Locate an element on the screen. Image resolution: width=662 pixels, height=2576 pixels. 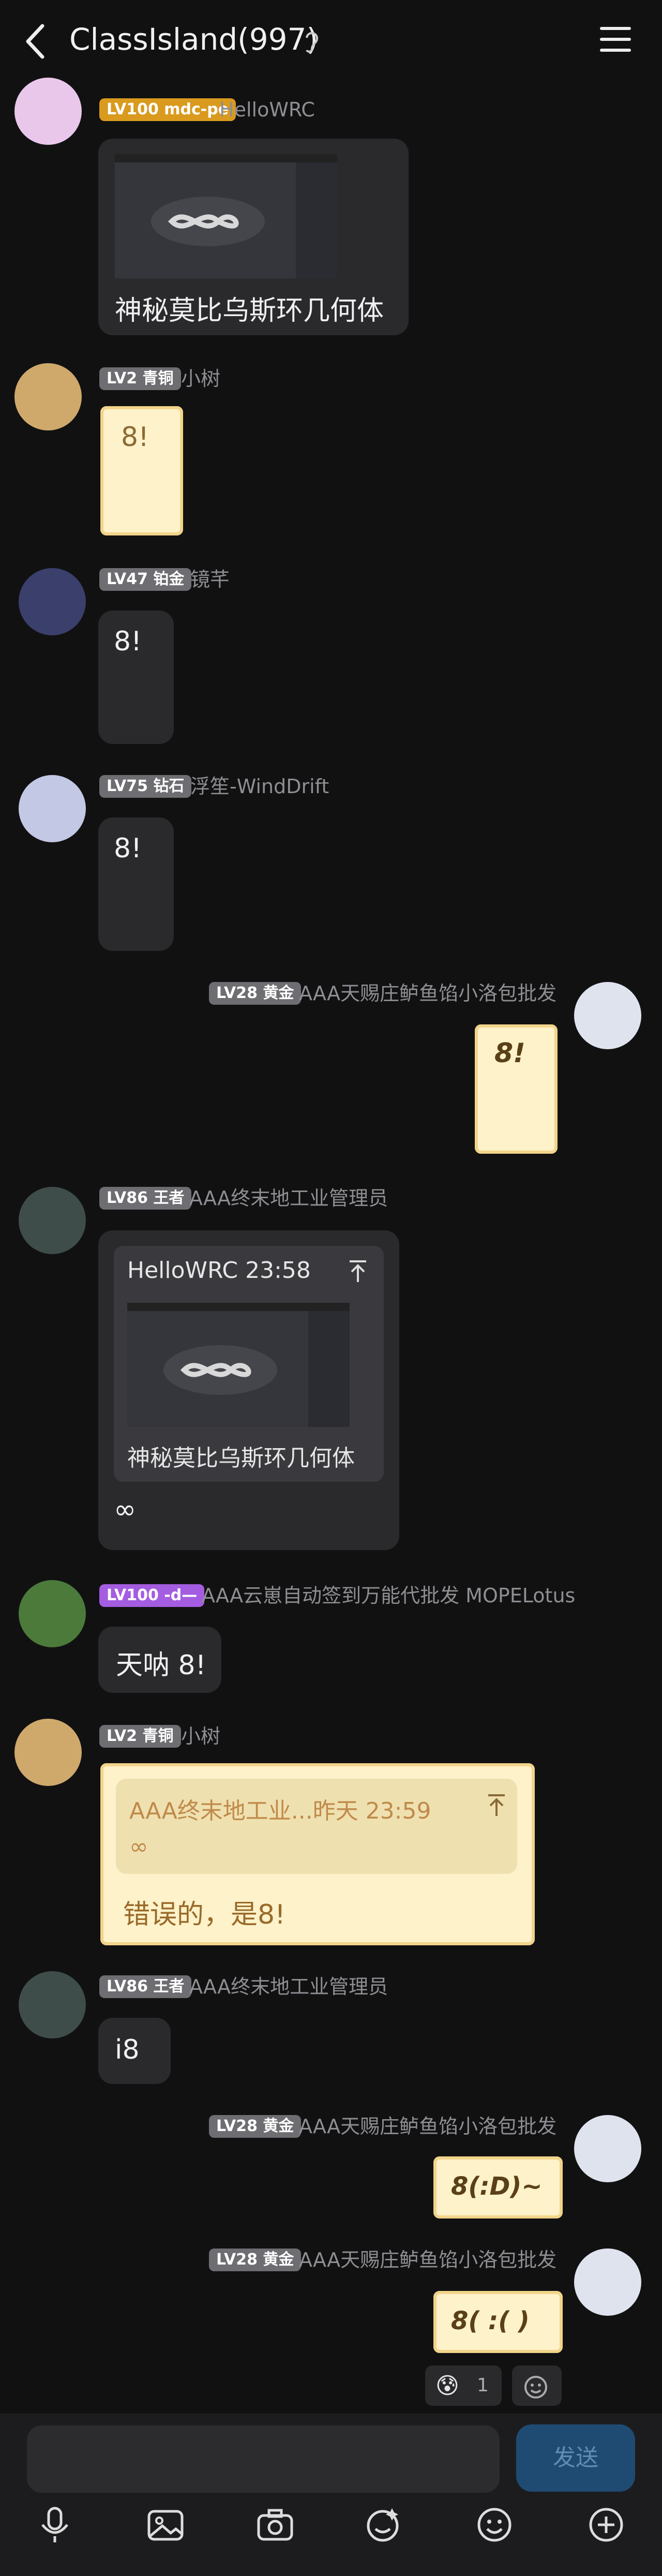
message-bubble: 8(:D)~ is located at coordinates (498, 2187).